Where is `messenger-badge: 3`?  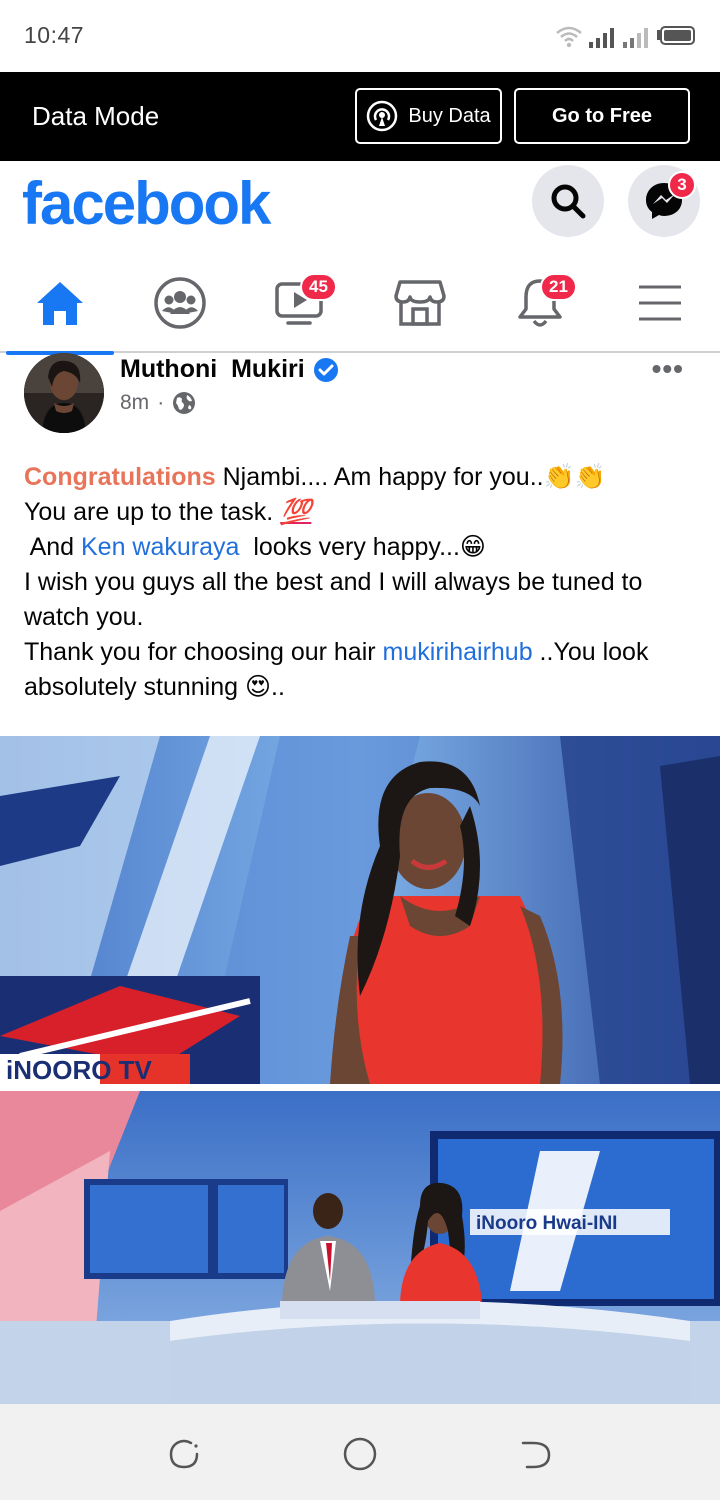
messenger-badge: 3 is located at coordinates (682, 185).